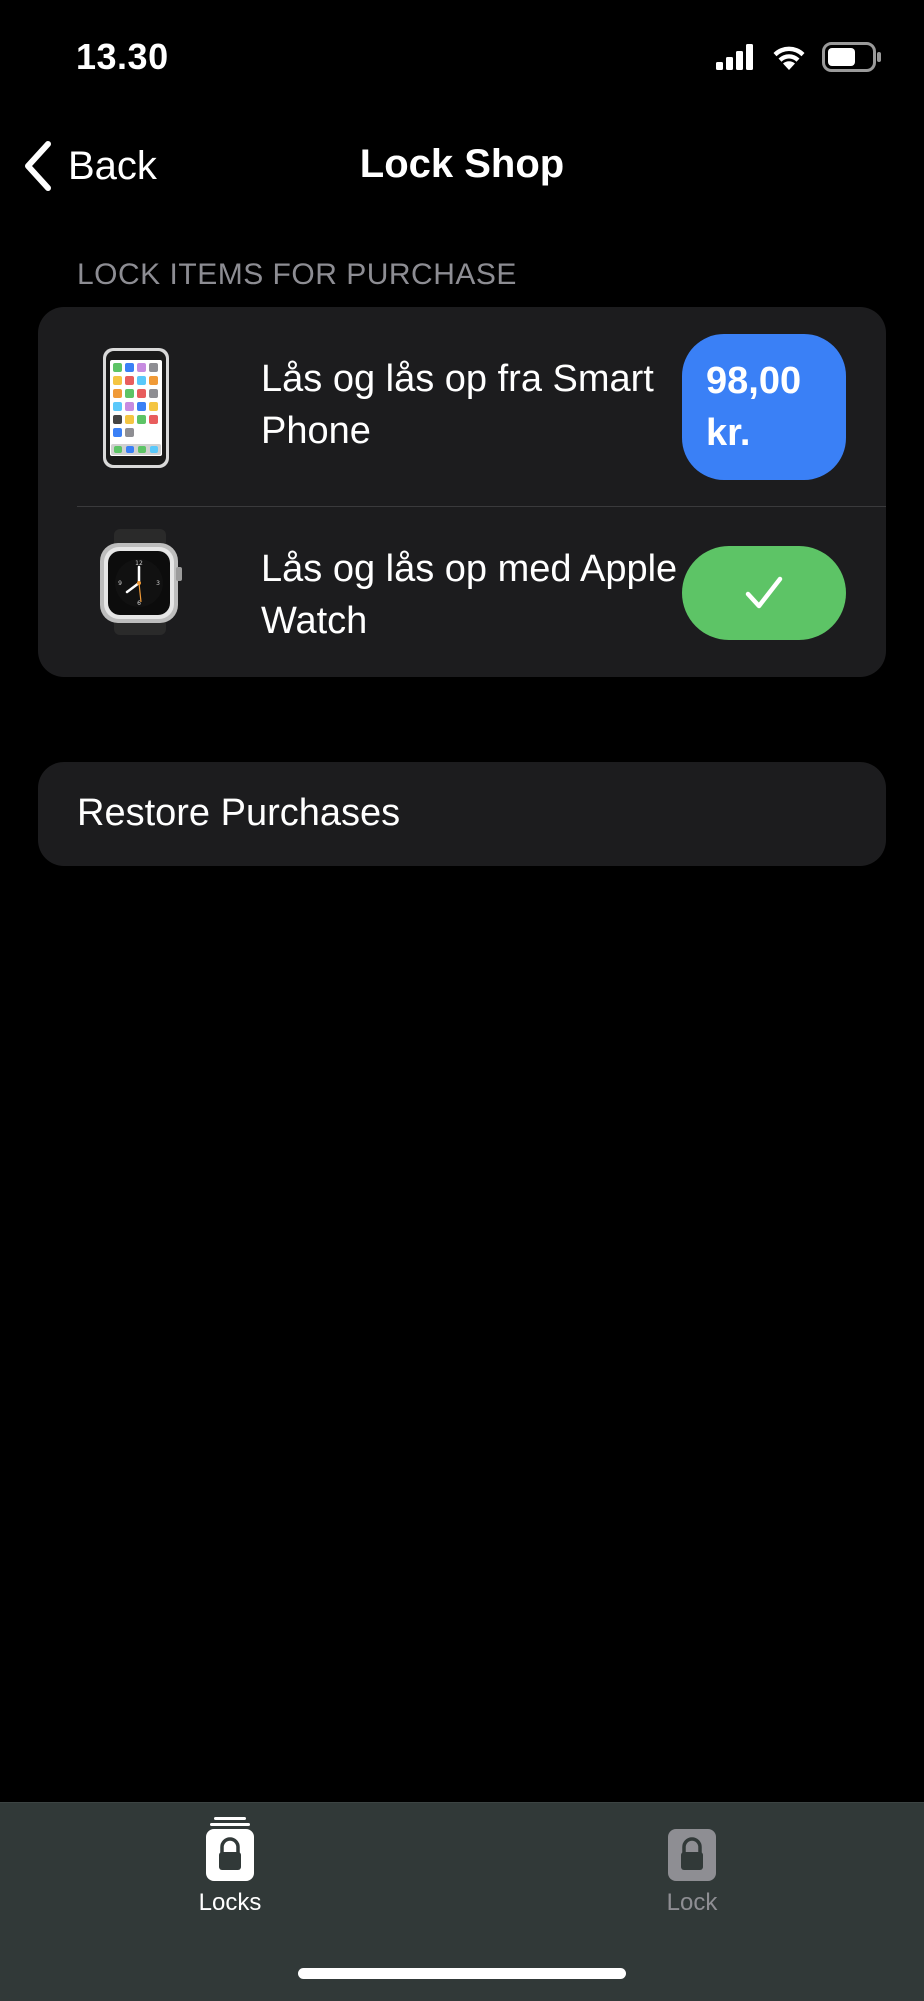  Describe the element at coordinates (462, 1973) in the screenshot. I see `home-indicator` at that location.